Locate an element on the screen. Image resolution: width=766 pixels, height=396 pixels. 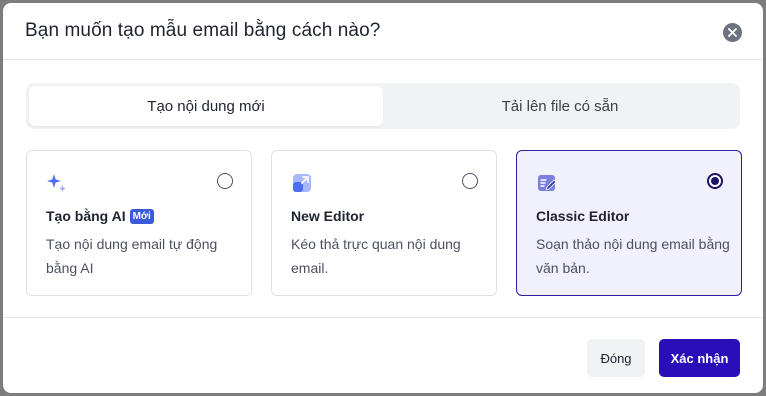
mode-tabs: Tạo nội dung mới Tải lên file có sẵn is located at coordinates (383, 106).